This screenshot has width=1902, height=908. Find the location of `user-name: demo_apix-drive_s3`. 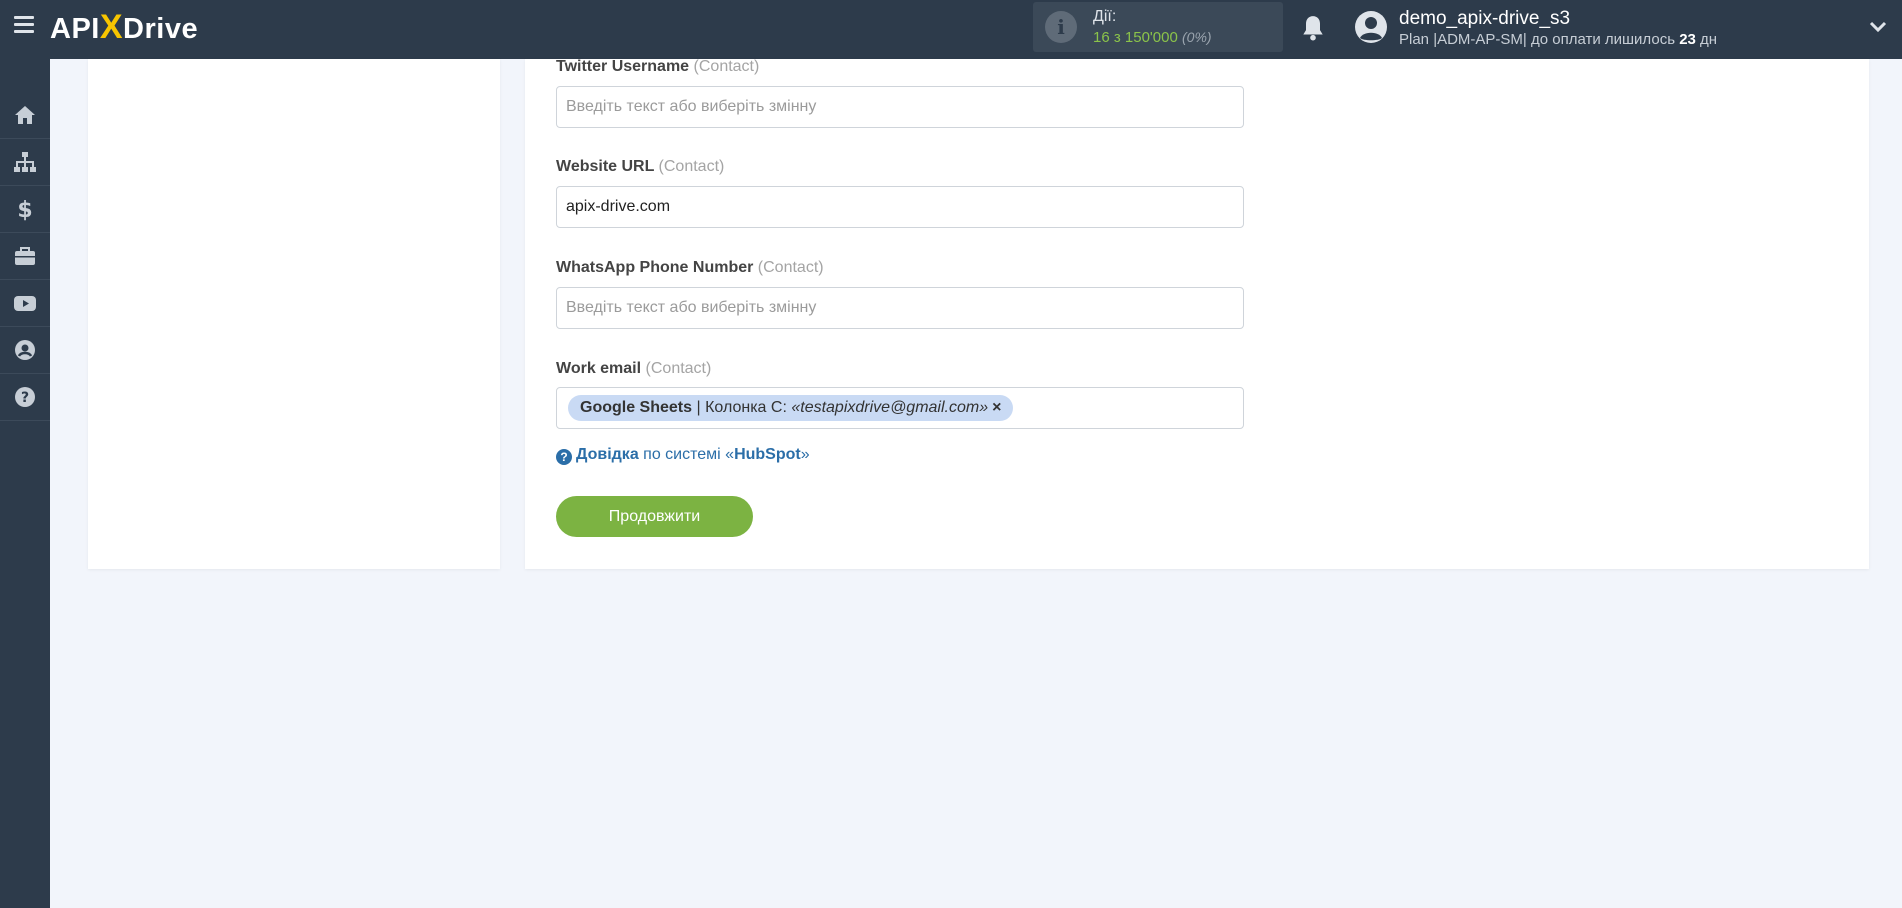

user-name: demo_apix-drive_s3 is located at coordinates (1484, 19).